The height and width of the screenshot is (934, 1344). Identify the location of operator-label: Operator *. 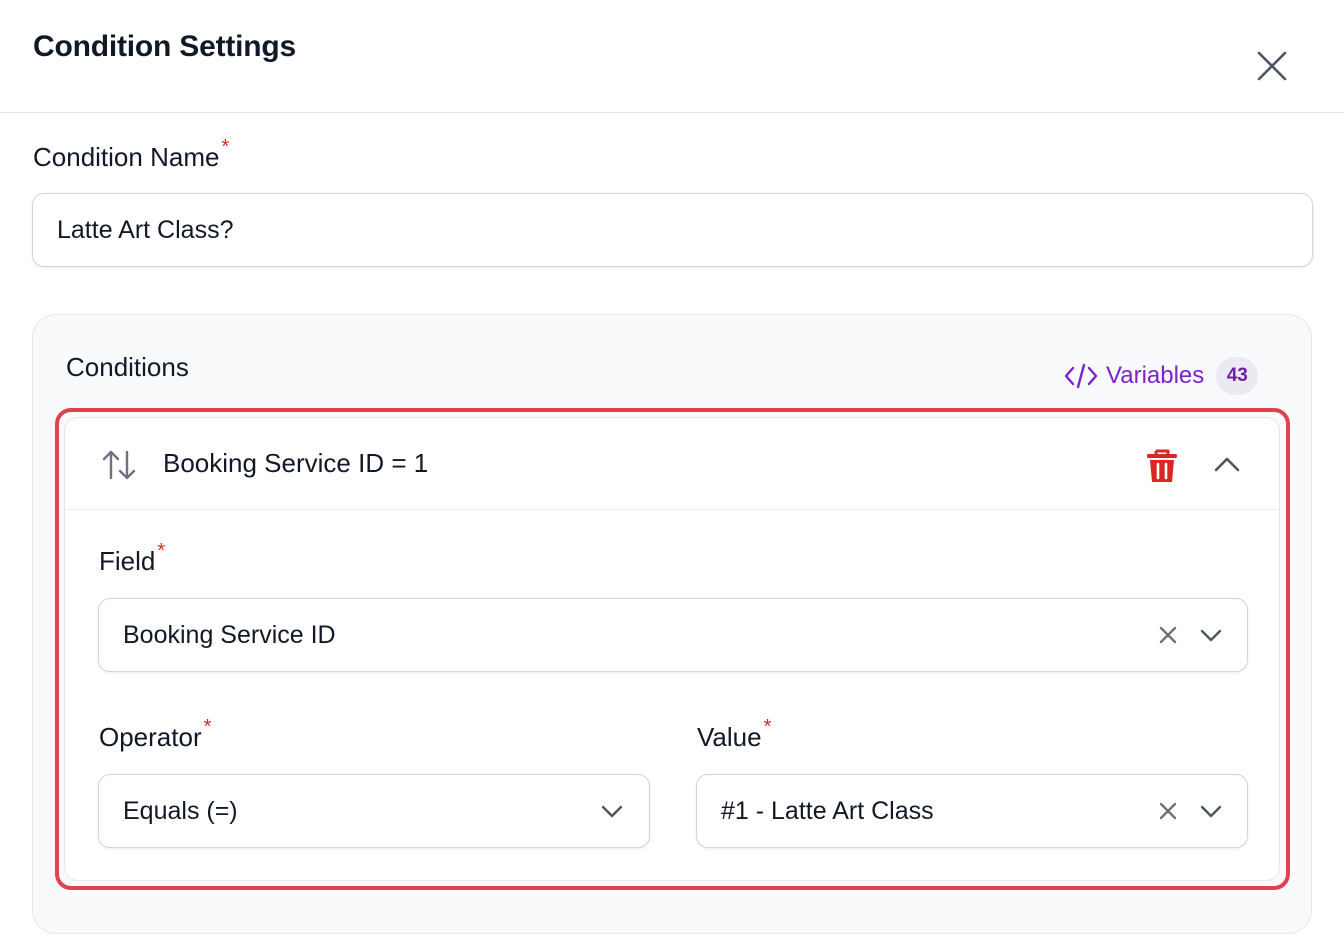
(155, 734).